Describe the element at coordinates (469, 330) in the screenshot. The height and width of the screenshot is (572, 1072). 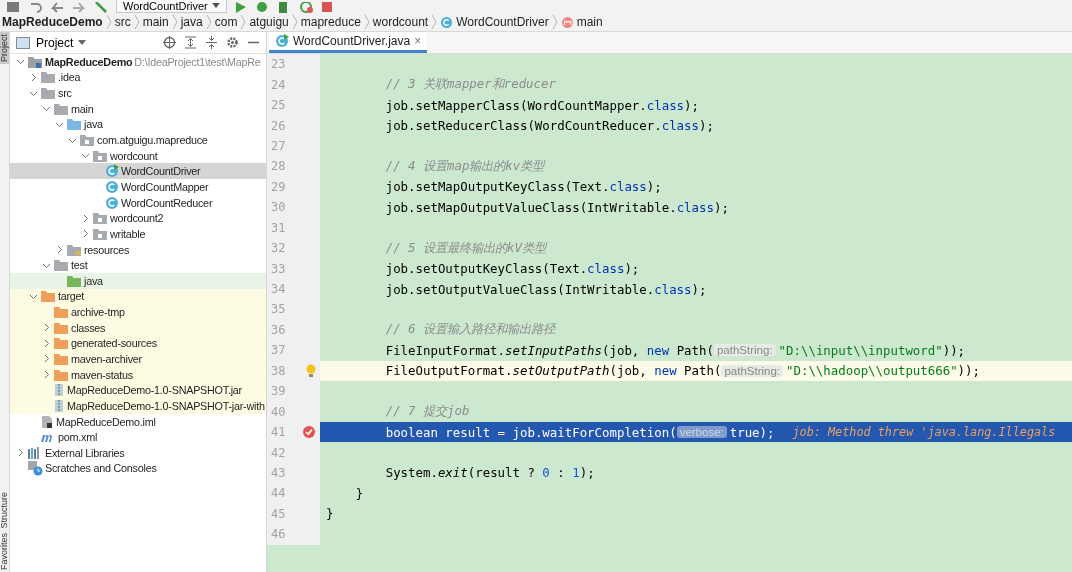
I see `code-comment: // 6 设置输入路径和输出路径` at that location.